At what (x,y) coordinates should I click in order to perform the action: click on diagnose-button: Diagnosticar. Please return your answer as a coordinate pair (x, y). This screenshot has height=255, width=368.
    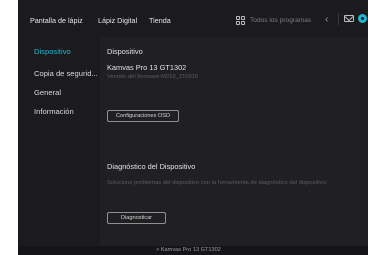
    Looking at the image, I should click on (136, 218).